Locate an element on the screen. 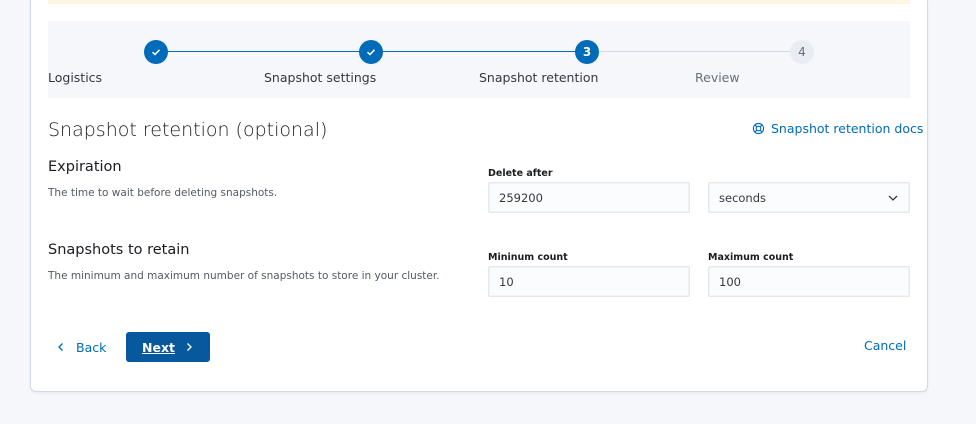  step-label-snapshot-retention: Snapshot retention is located at coordinates (539, 77).